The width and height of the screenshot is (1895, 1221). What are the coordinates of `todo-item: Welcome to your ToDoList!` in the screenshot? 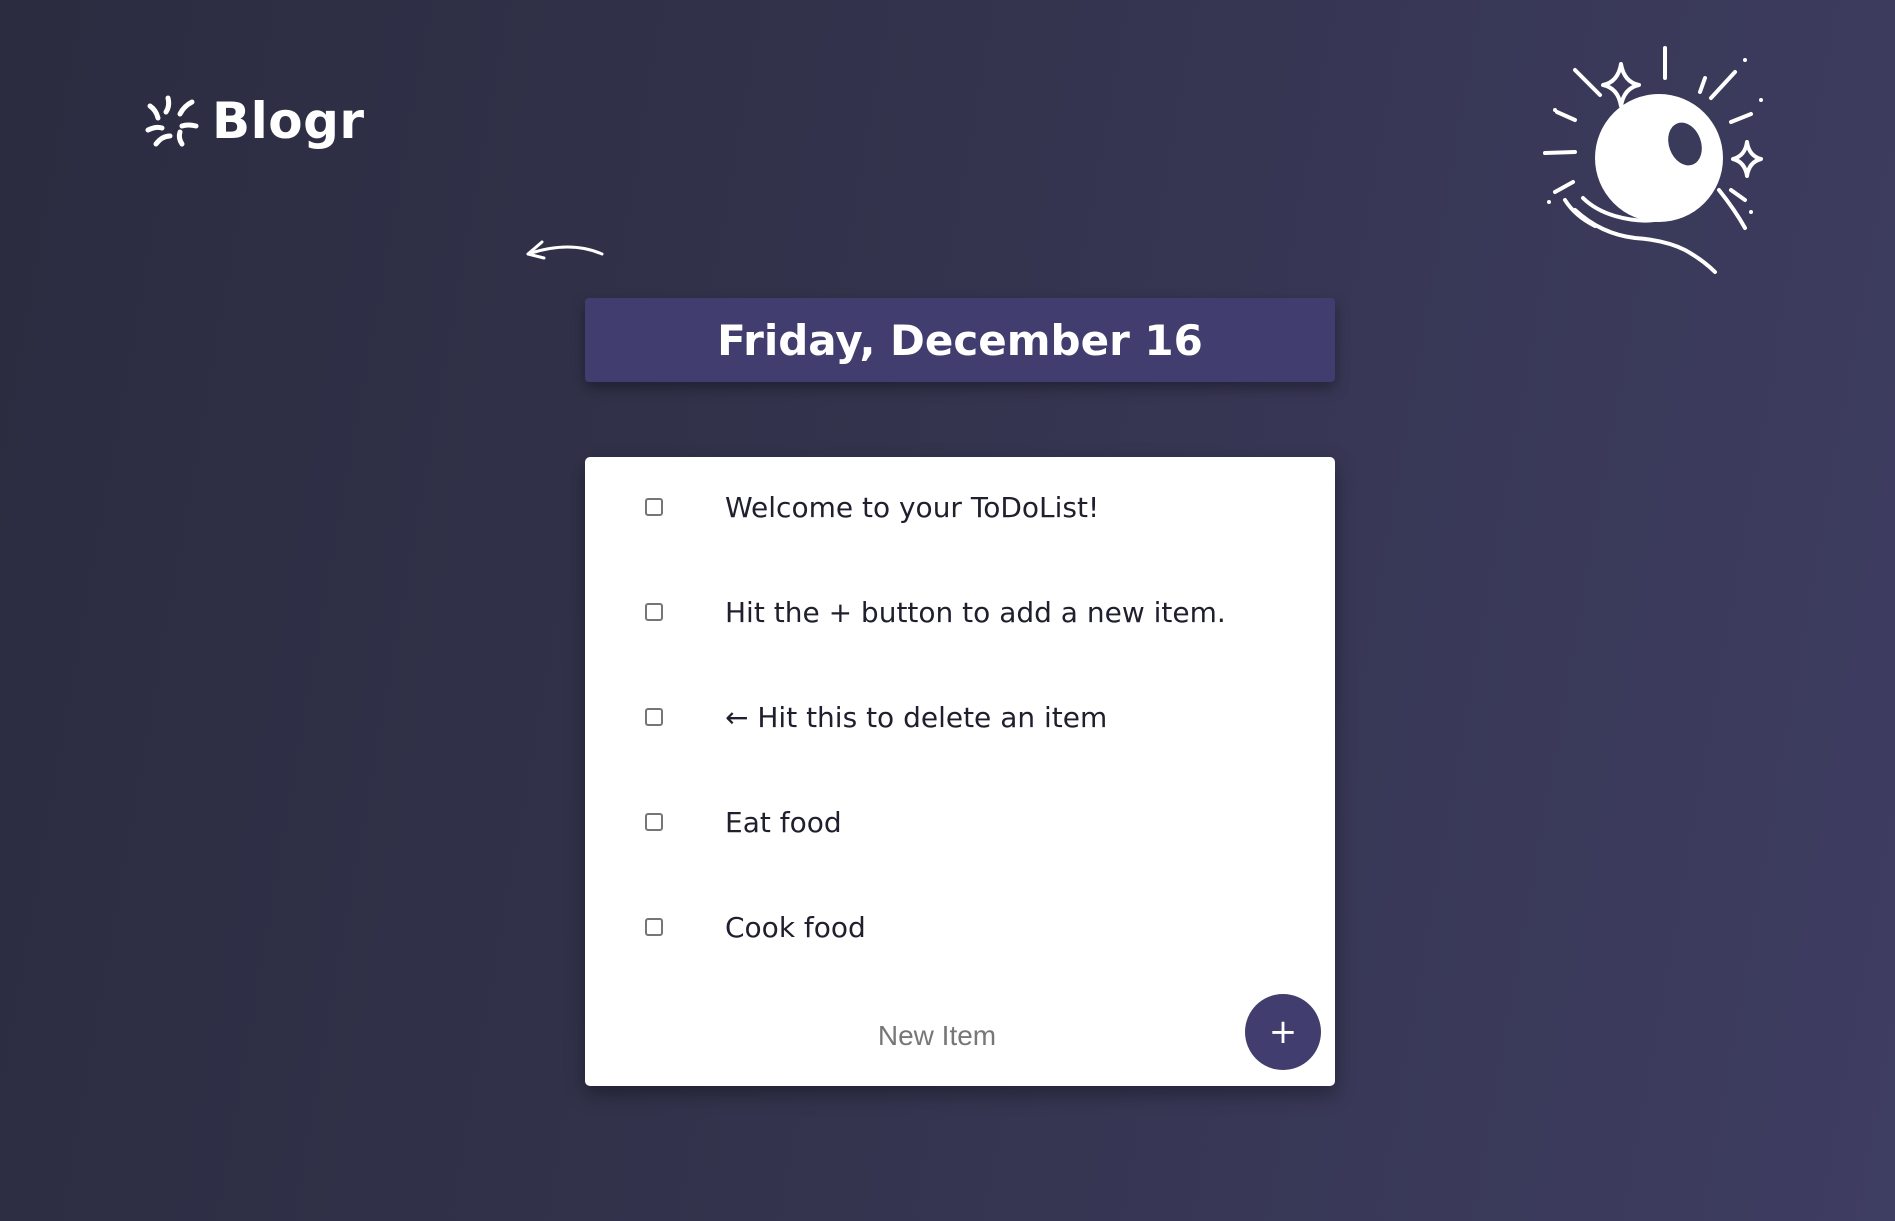 It's located at (960, 507).